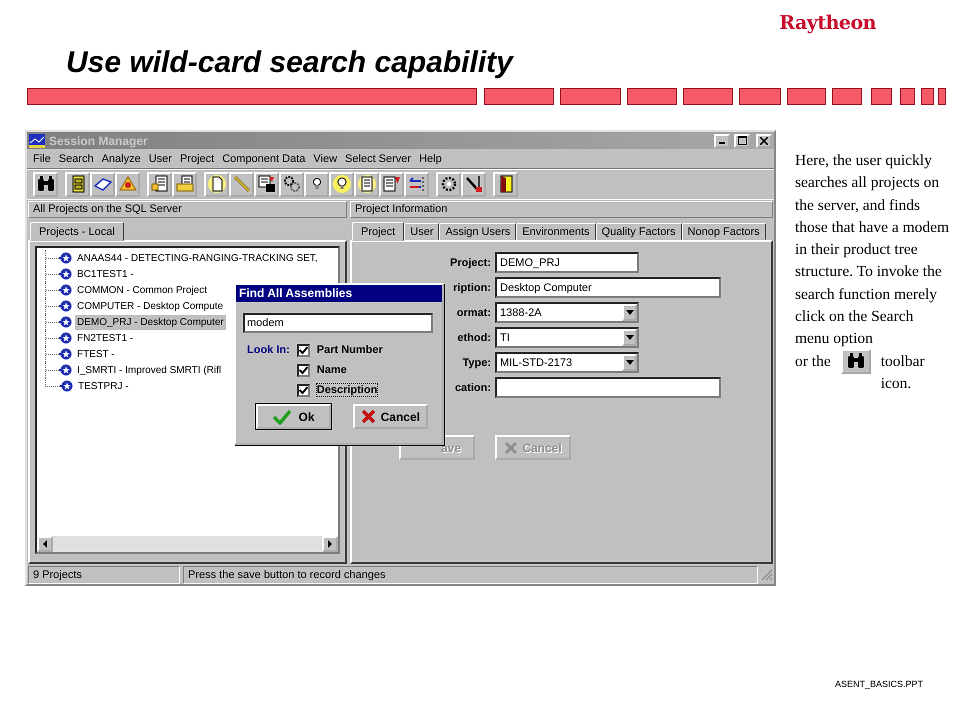  Describe the element at coordinates (473, 338) in the screenshot. I see `field-label: ethod:` at that location.